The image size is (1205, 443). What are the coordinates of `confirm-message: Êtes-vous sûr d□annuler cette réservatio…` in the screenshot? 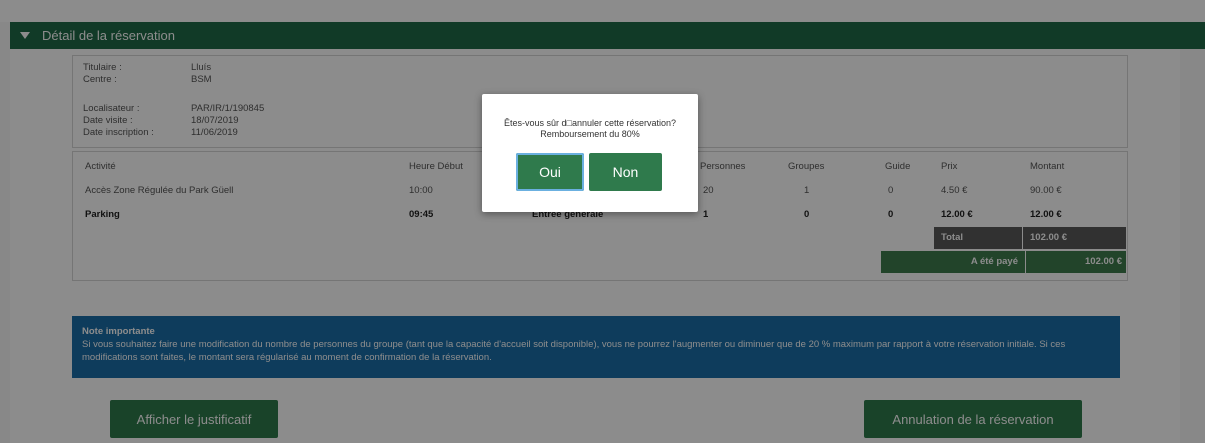 It's located at (590, 128).